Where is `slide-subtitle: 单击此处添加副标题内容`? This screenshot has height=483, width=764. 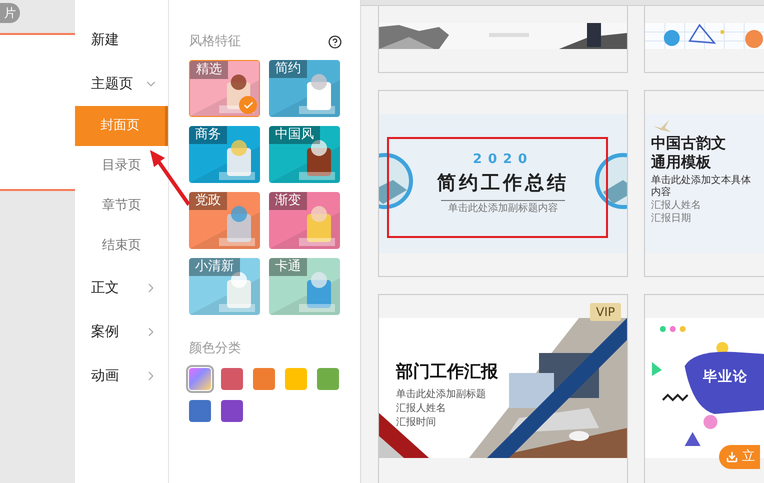 slide-subtitle: 单击此处添加副标题内容 is located at coordinates (503, 209).